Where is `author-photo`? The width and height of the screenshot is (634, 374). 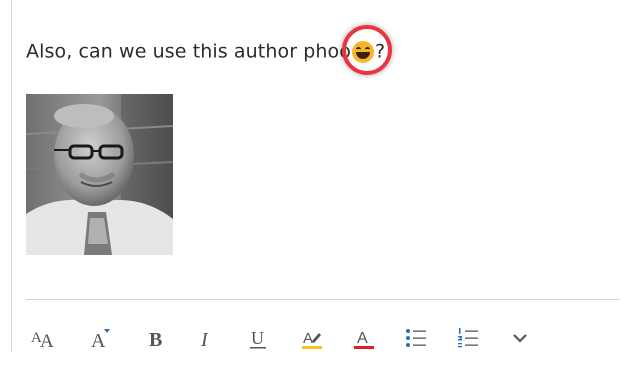
author-photo is located at coordinates (99, 174).